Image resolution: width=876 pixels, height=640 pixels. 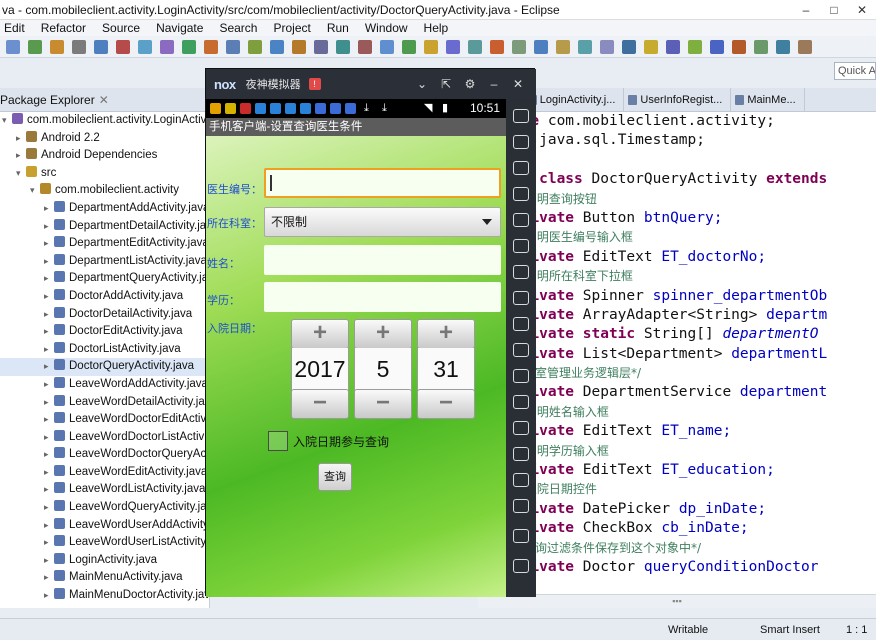 What do you see at coordinates (521, 402) in the screenshot?
I see `multi-window-icon` at bounding box center [521, 402].